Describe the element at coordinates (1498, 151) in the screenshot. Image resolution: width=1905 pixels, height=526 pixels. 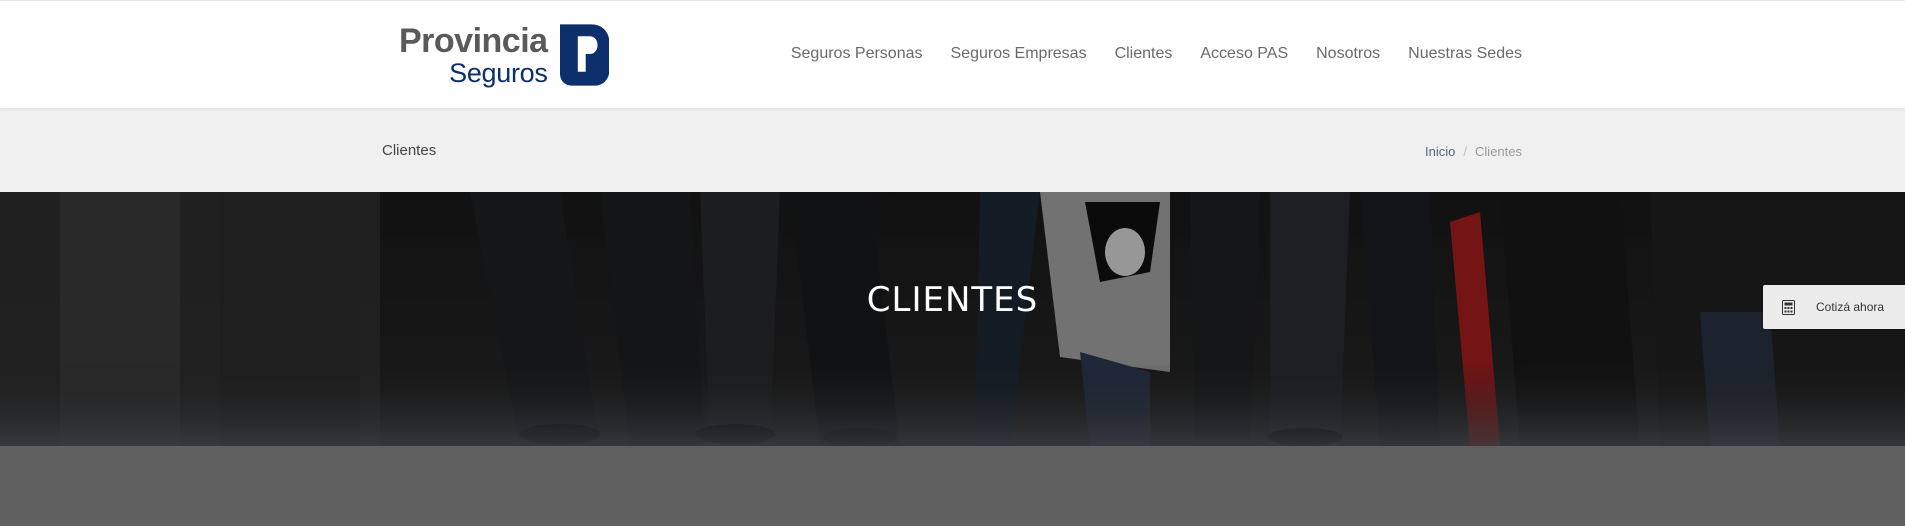
I see `breadcrumb-current: Clientes` at that location.